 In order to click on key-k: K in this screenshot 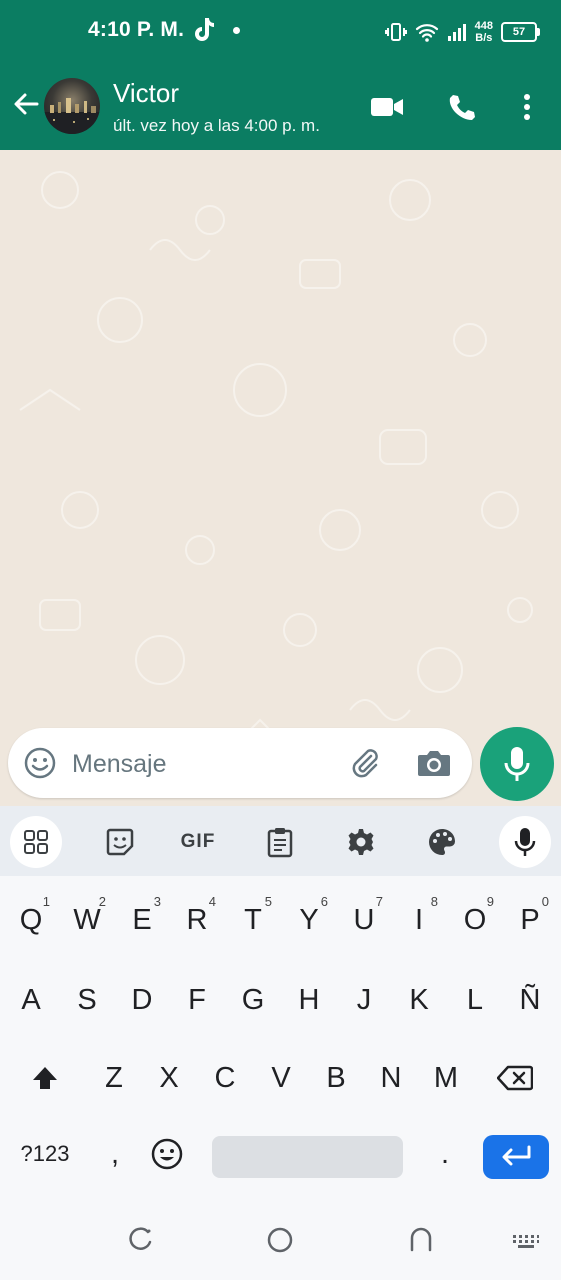, I will do `click(419, 1000)`.